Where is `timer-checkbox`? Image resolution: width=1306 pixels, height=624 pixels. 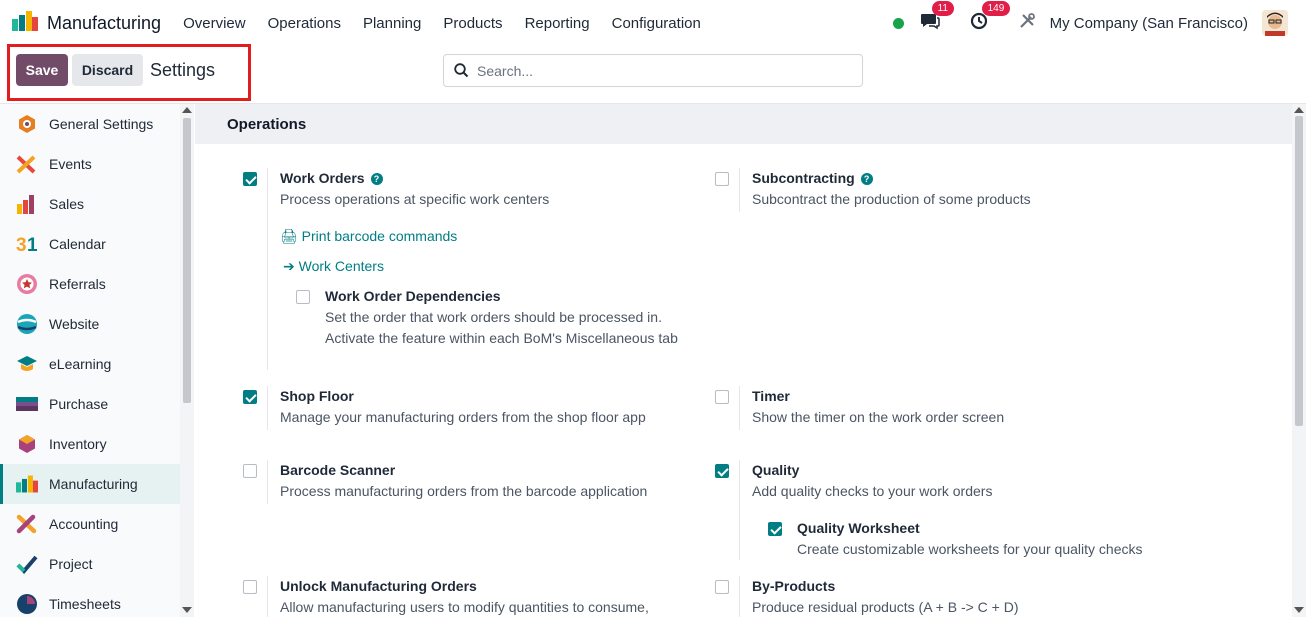
timer-checkbox is located at coordinates (722, 397).